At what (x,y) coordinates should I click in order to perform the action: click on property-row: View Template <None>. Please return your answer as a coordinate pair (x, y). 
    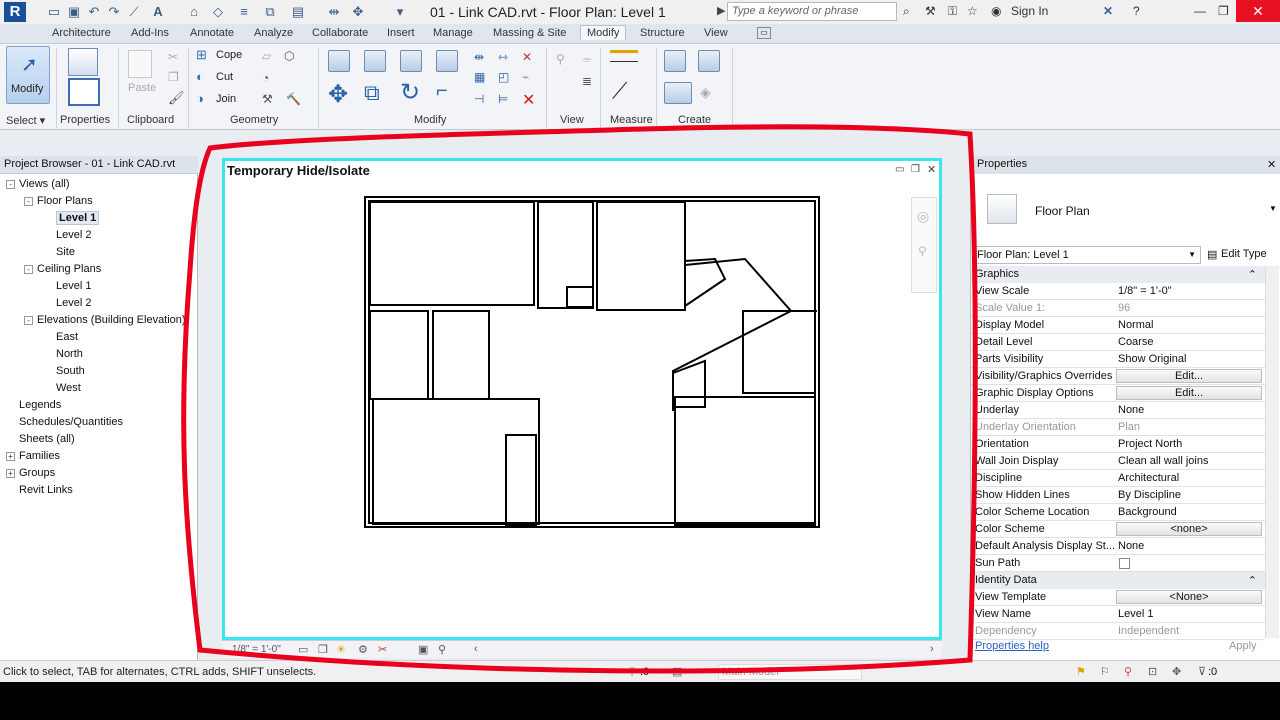
    Looking at the image, I should click on (1118, 597).